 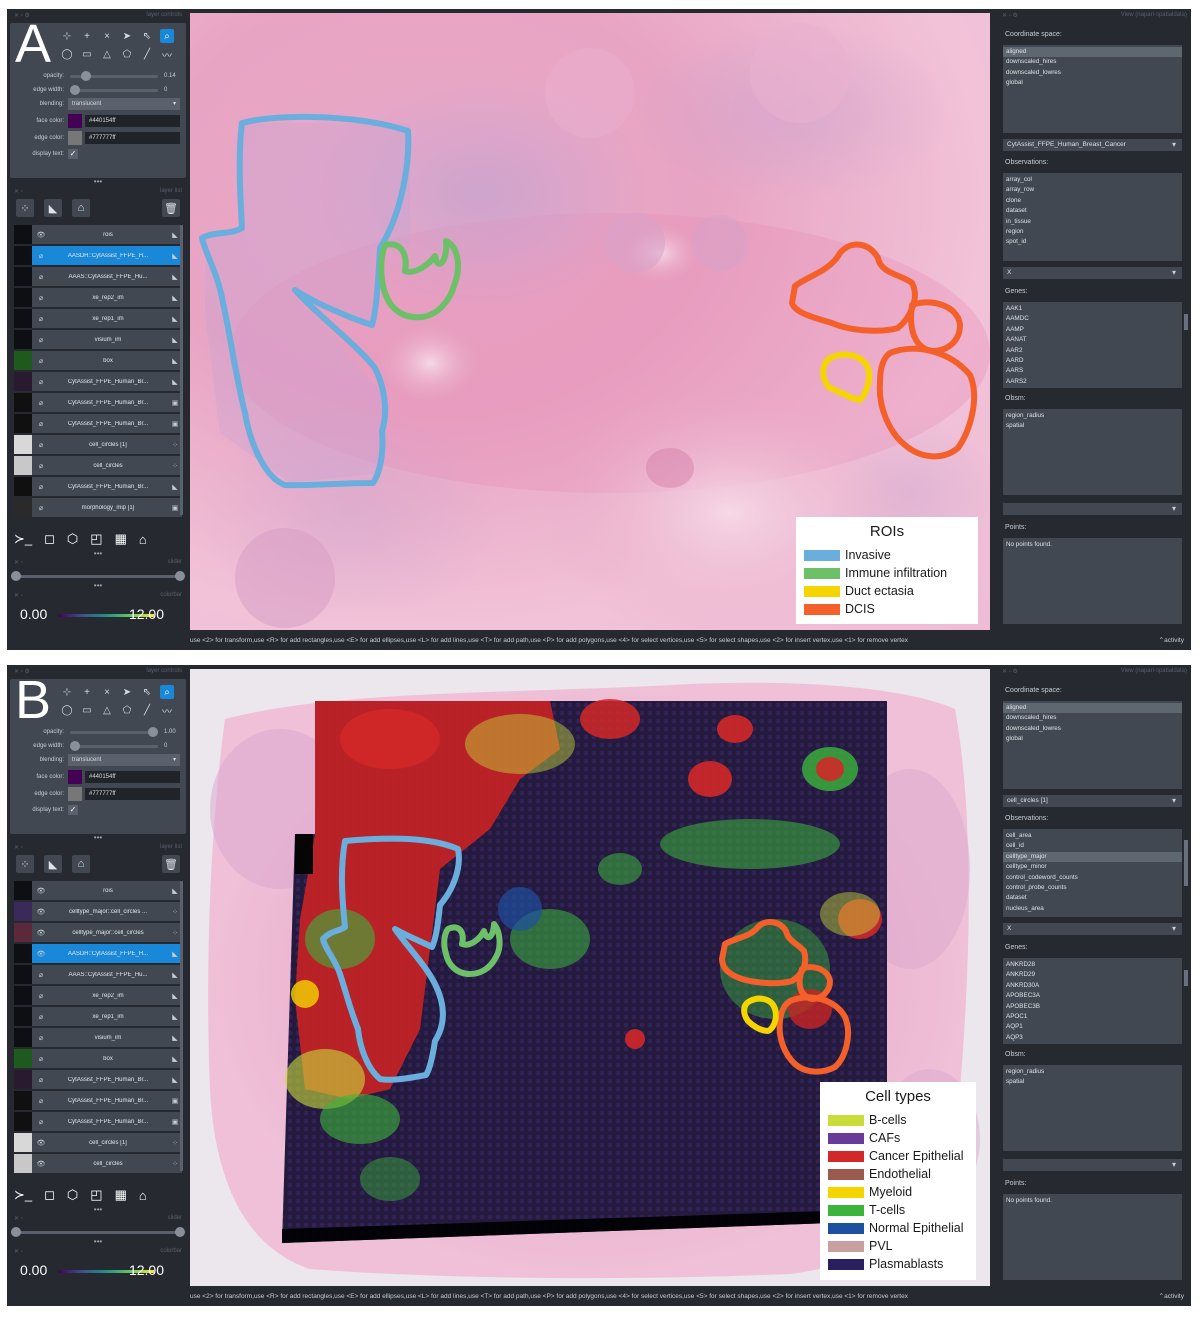 What do you see at coordinates (75, 121) in the screenshot?
I see `face-color-swatch` at bounding box center [75, 121].